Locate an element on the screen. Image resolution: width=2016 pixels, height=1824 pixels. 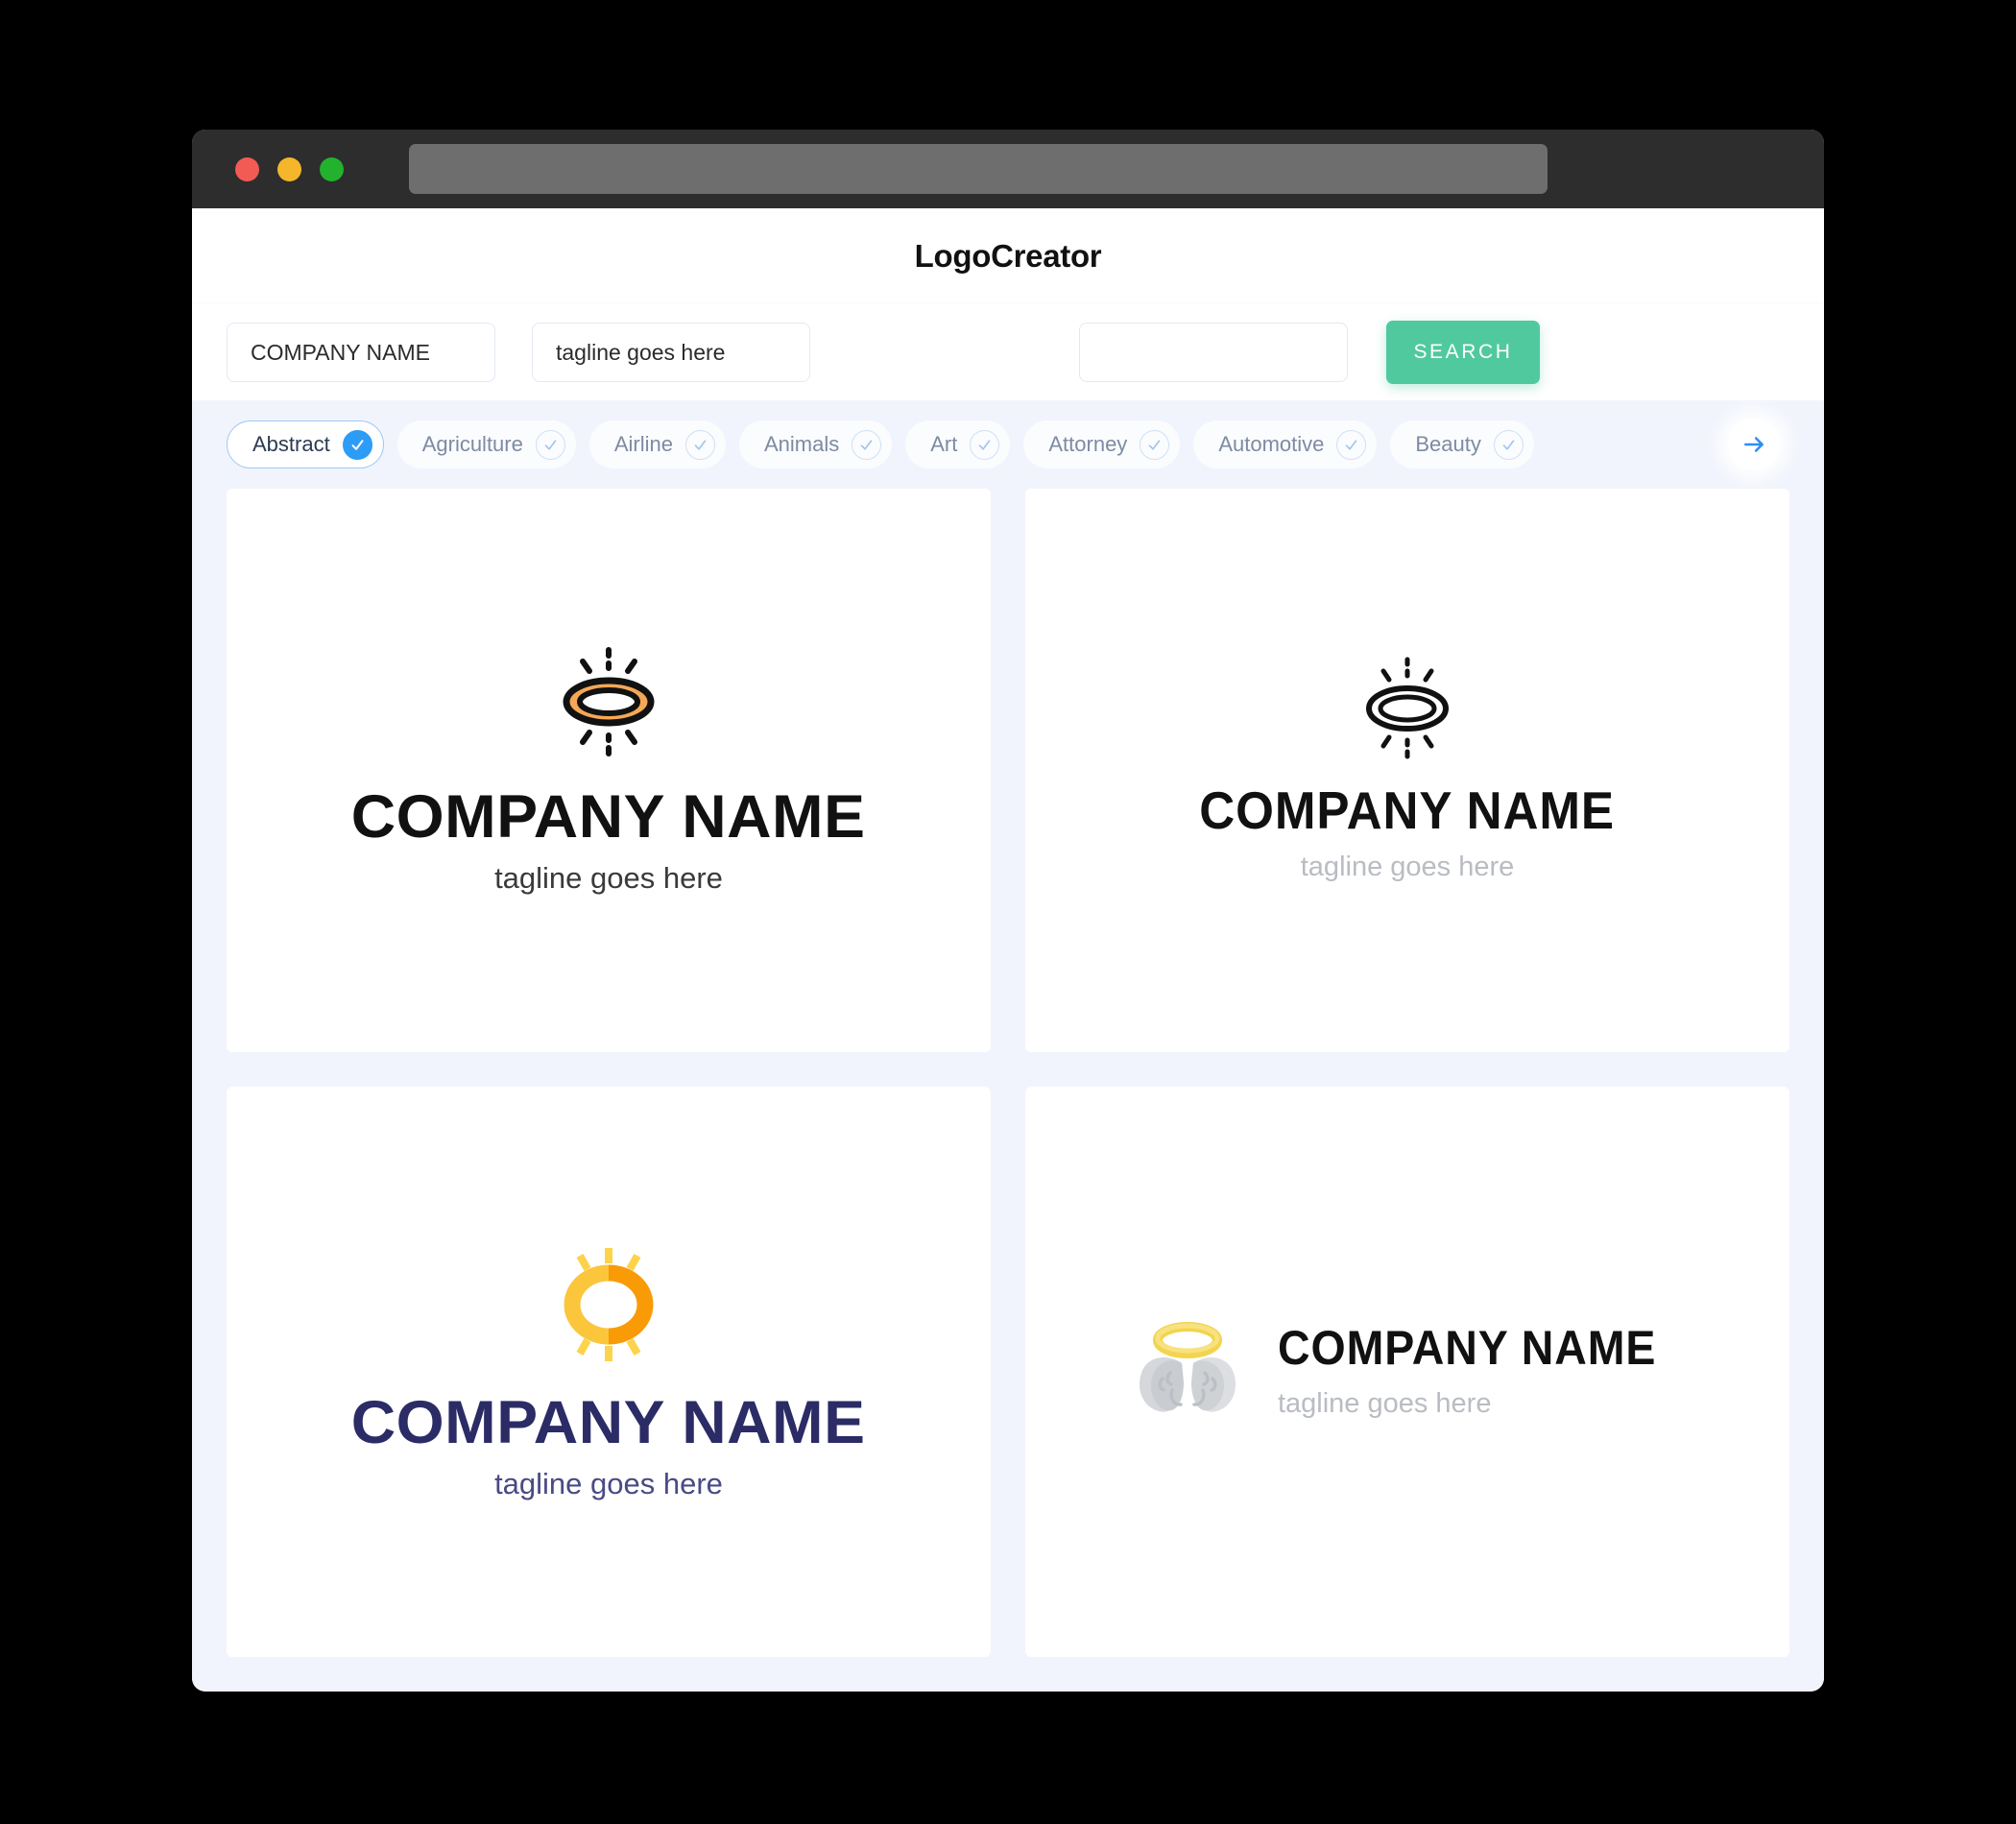
page-title: LogoCreator is located at coordinates (1008, 256).